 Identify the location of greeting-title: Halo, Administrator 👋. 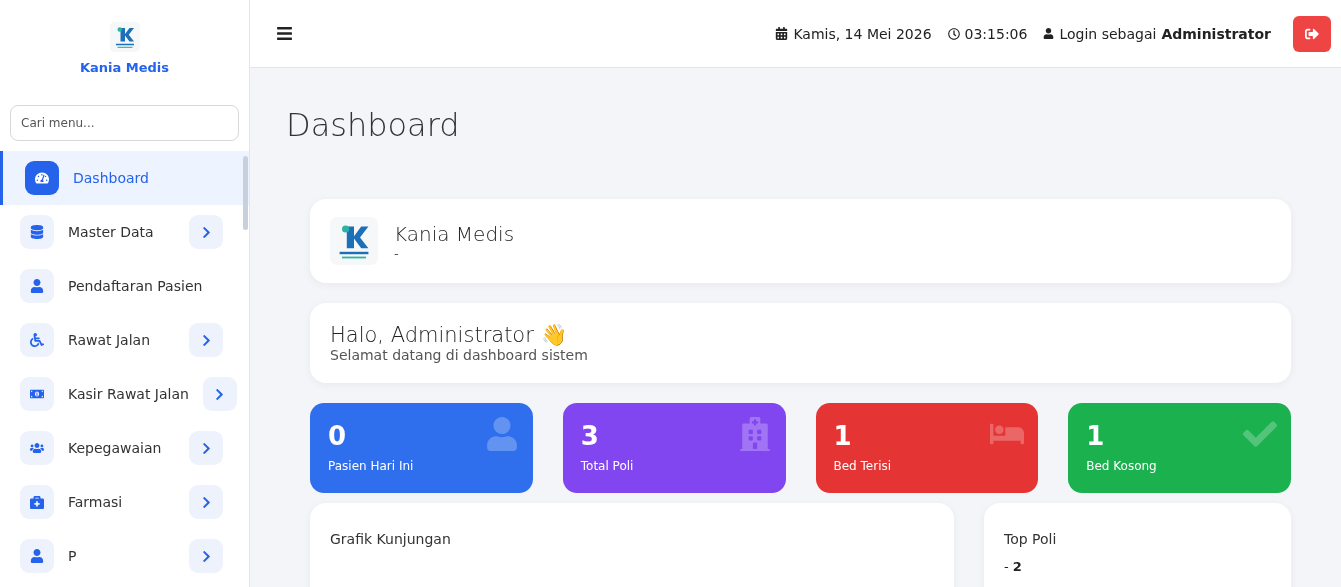
(449, 335).